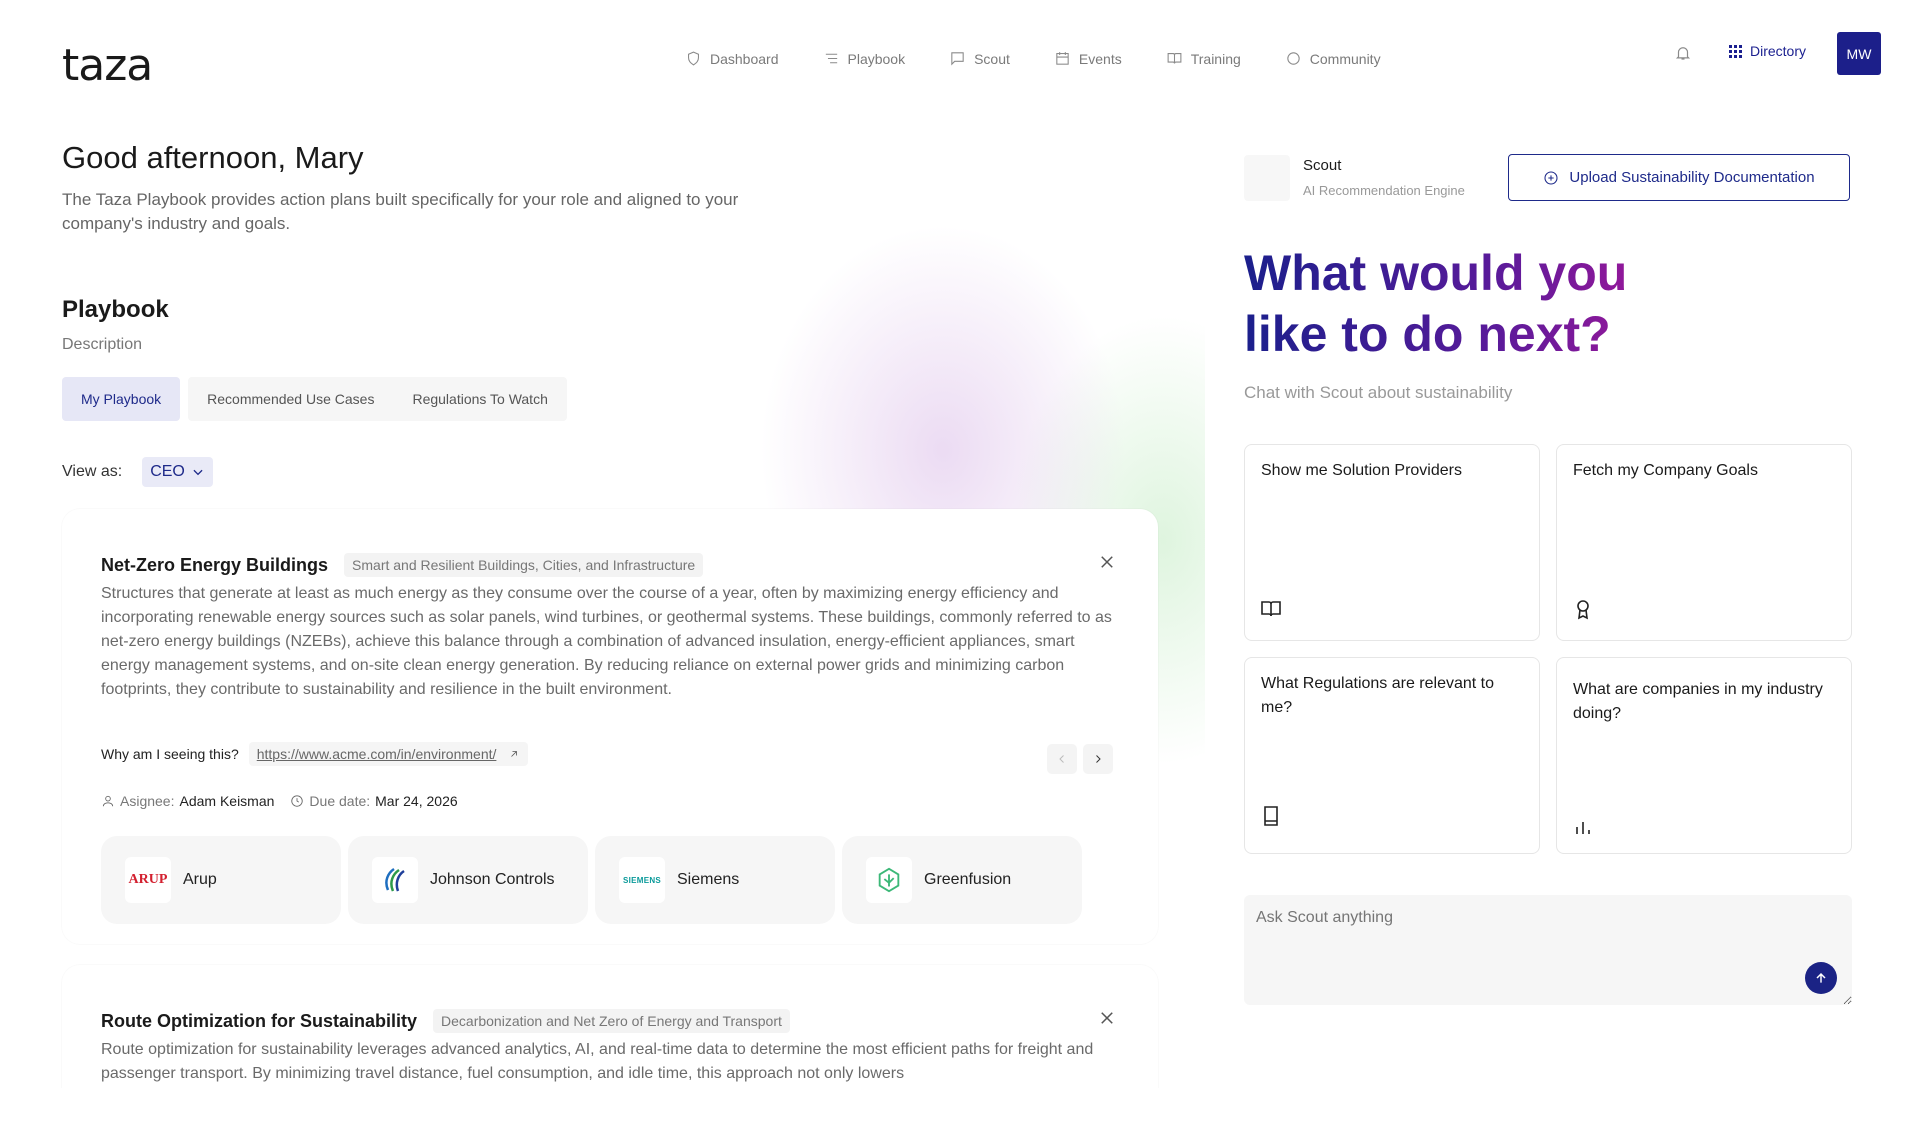 Image resolution: width=1920 pixels, height=1122 pixels. I want to click on due-date: Due date: Mar 24, 2026, so click(374, 801).